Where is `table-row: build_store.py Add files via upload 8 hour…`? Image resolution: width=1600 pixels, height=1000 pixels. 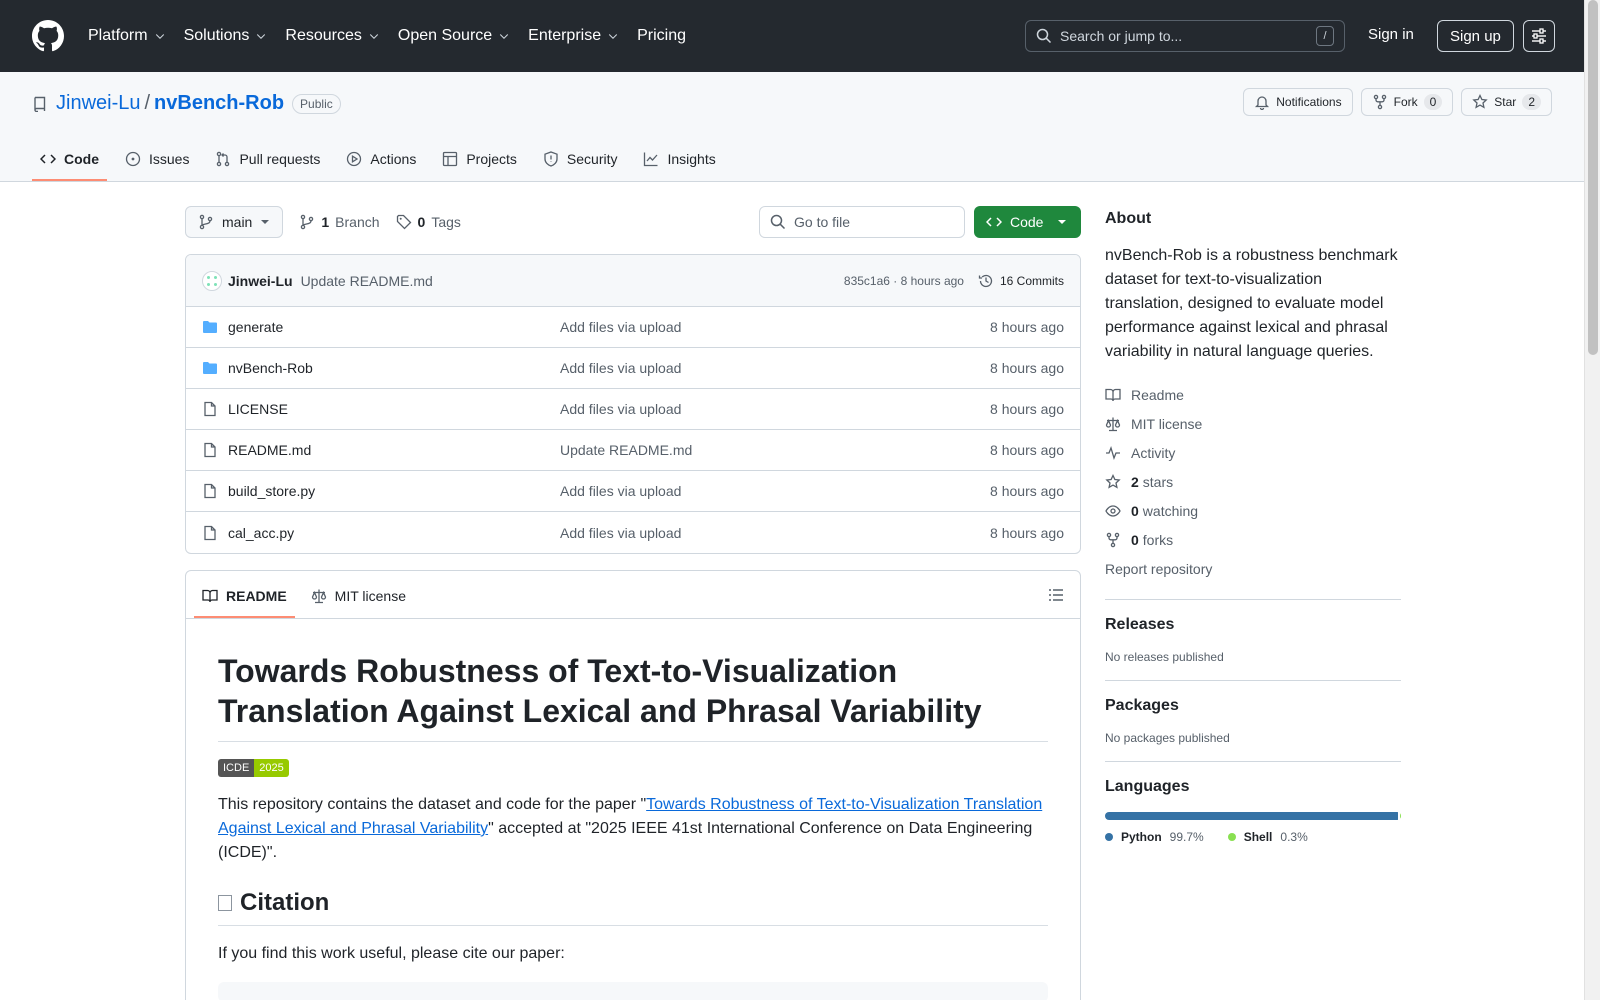
table-row: build_store.py Add files via upload 8 hour… is located at coordinates (633, 491).